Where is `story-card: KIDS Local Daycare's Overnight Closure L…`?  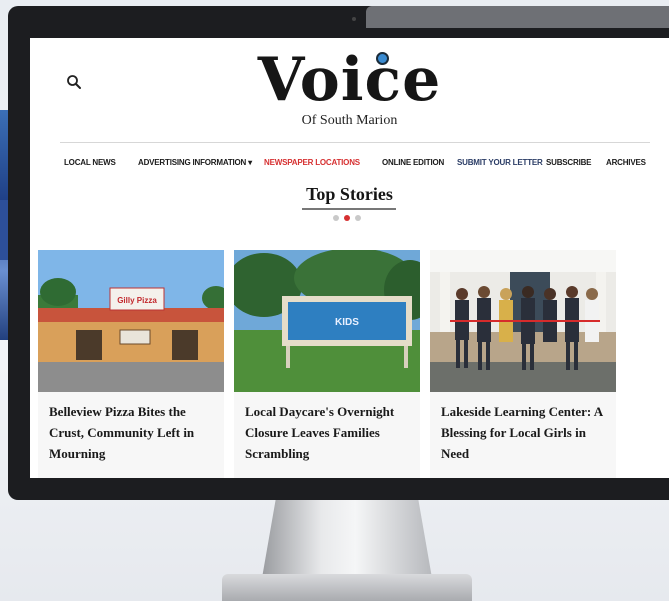 story-card: KIDS Local Daycare's Overnight Closure L… is located at coordinates (327, 364).